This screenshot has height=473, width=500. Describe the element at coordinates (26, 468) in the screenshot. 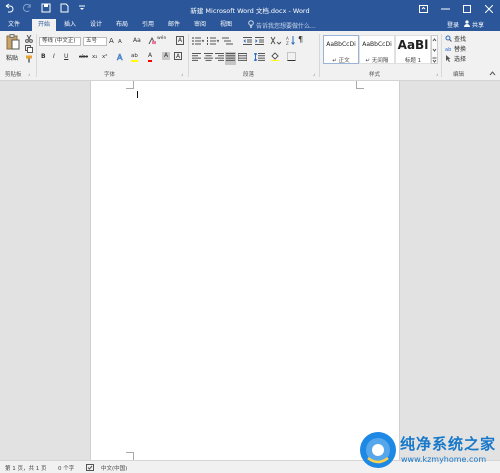

I see `page-count: 第 1 页，共 1 页` at that location.